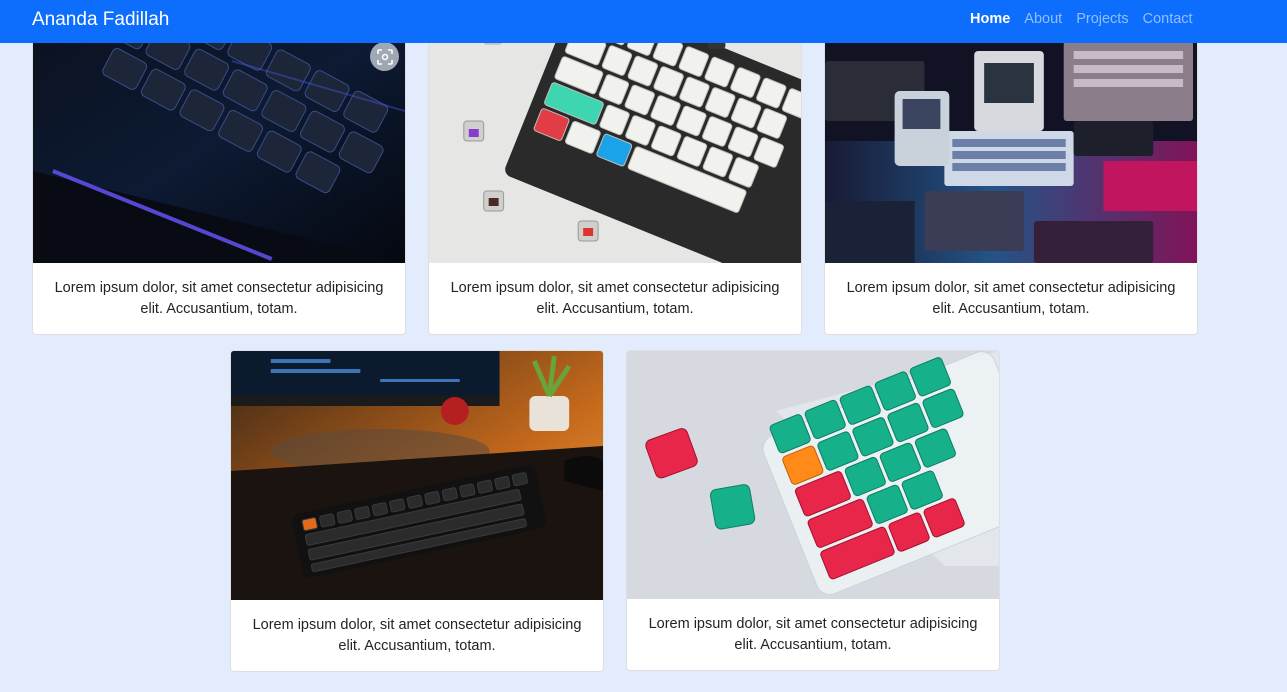  I want to click on card-image-white-keyboard, so click(615, 142).